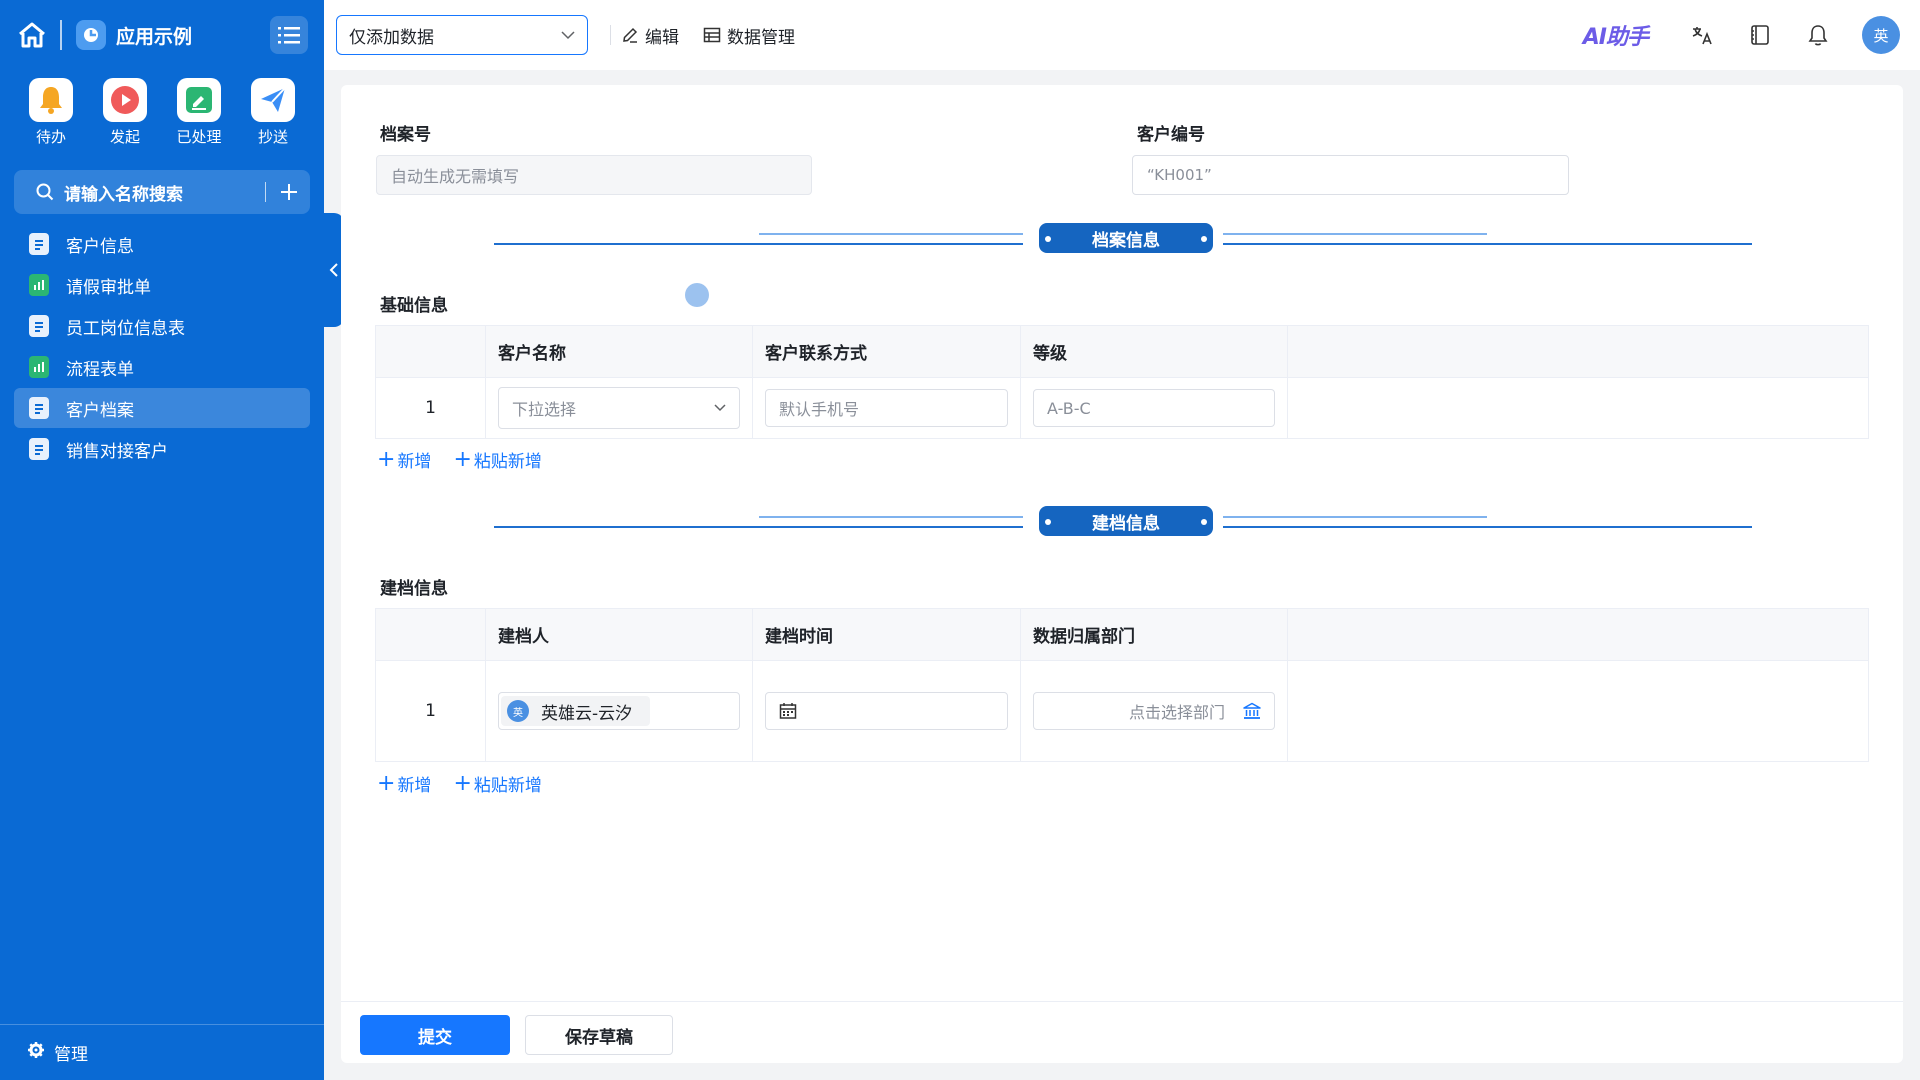 The width and height of the screenshot is (1920, 1080). Describe the element at coordinates (1122, 1032) in the screenshot. I see `form-footer: 提交 保存草稿` at that location.